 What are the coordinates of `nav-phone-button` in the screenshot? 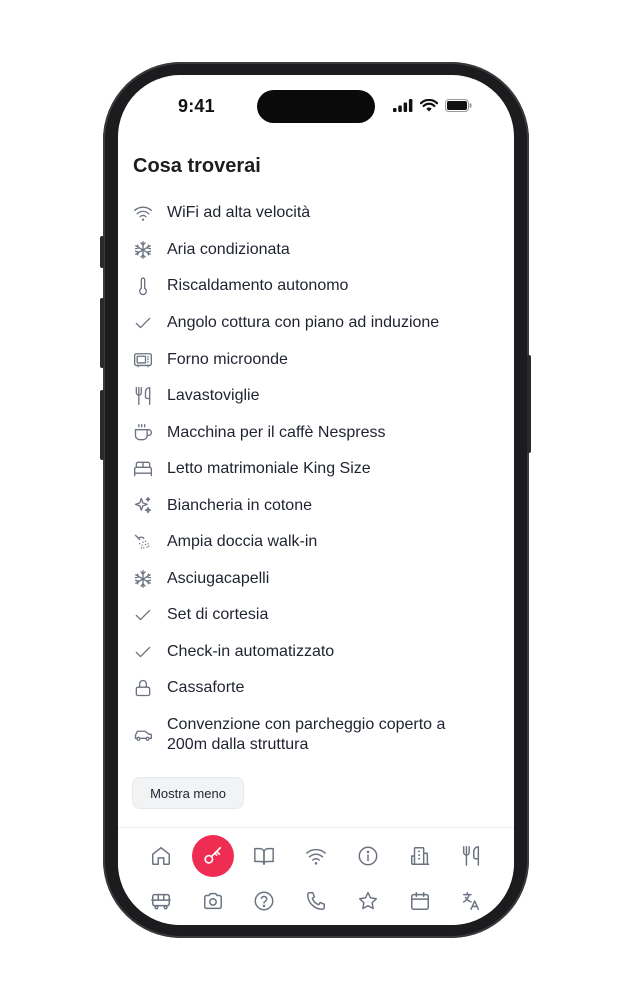 It's located at (316, 901).